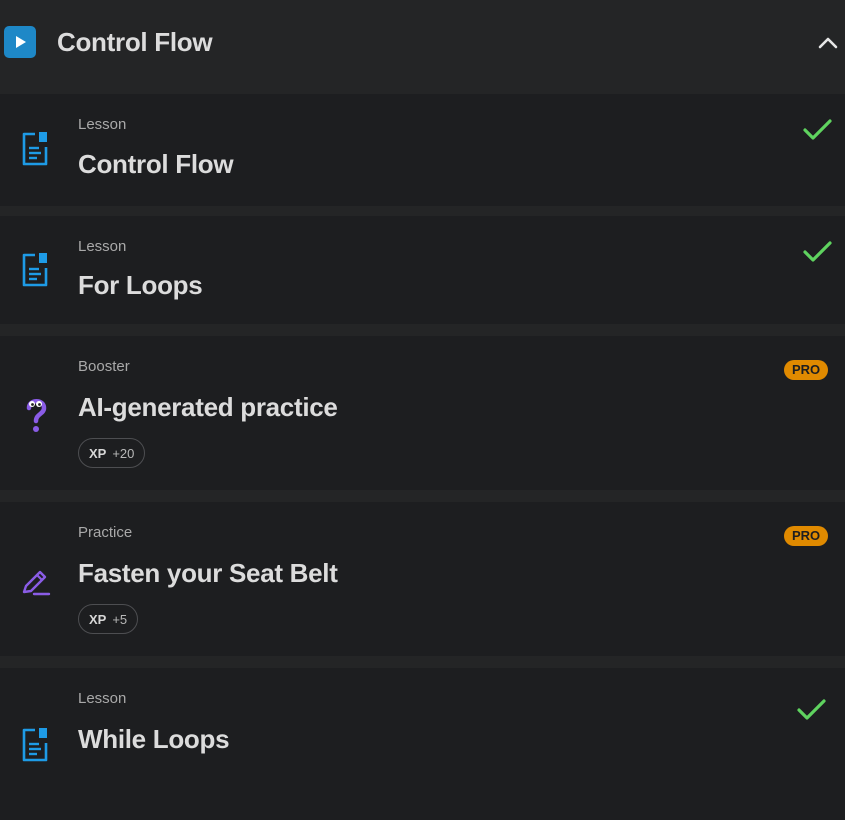 The width and height of the screenshot is (845, 820). I want to click on xp-chip: XP +5, so click(108, 619).